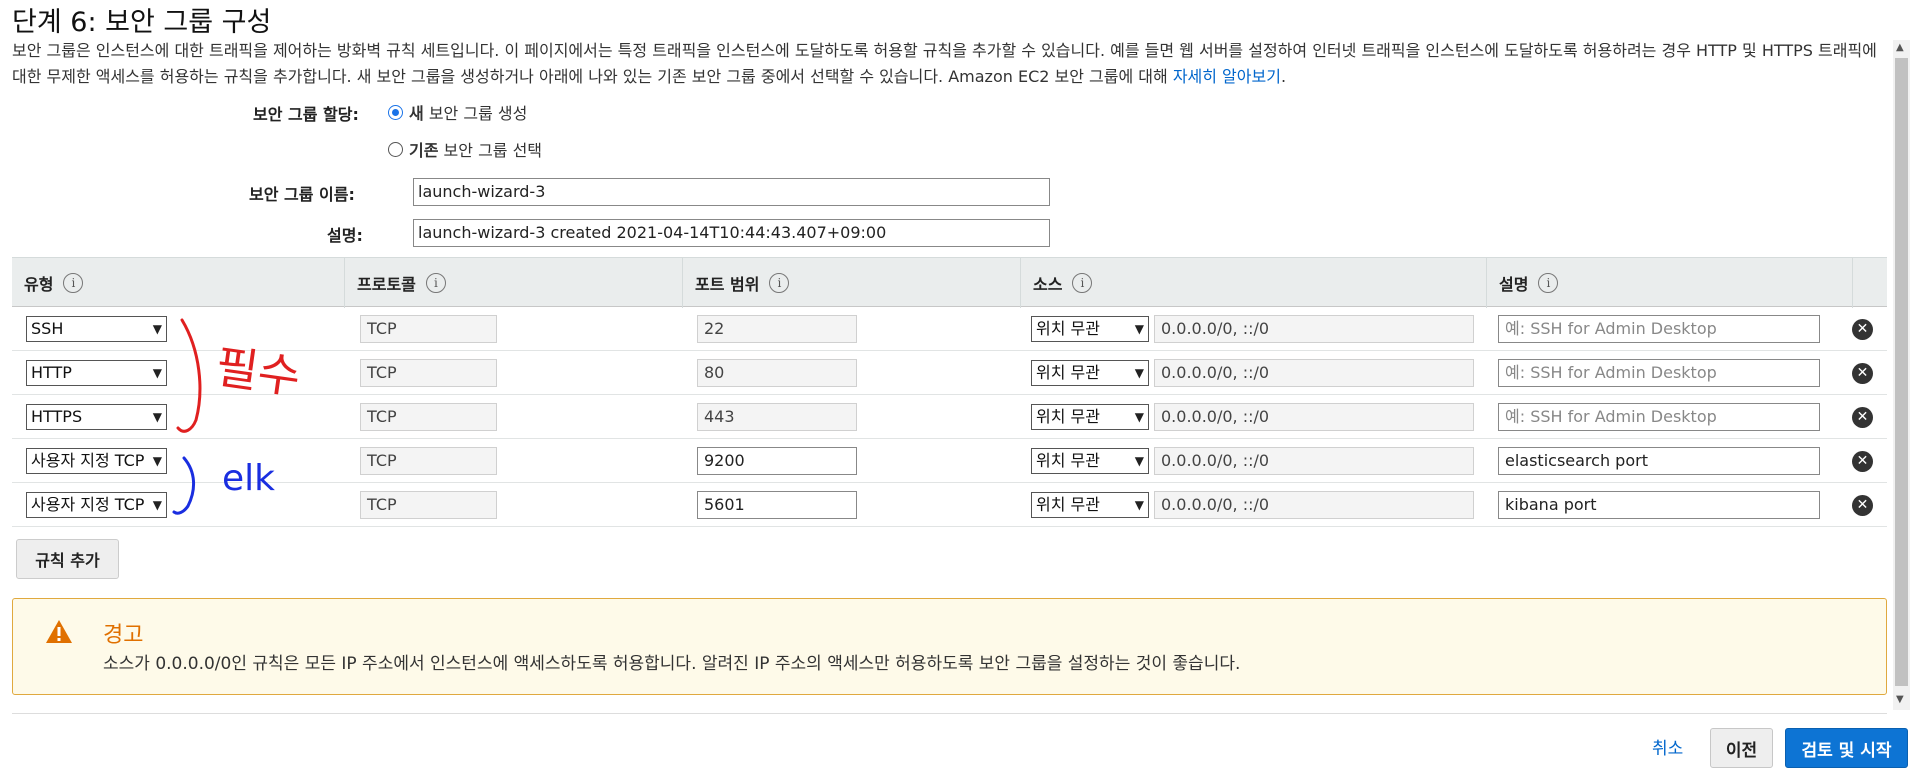 The height and width of the screenshot is (775, 1917). Describe the element at coordinates (1659, 505) in the screenshot. I see `rule-description-input: kibana port` at that location.